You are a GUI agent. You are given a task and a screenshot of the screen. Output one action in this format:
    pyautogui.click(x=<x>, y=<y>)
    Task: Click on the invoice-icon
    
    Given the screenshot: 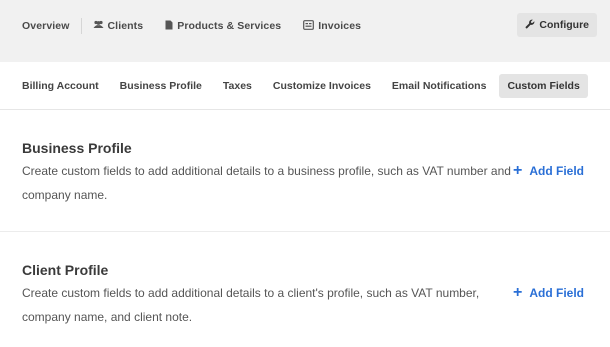 What is the action you would take?
    pyautogui.click(x=309, y=26)
    